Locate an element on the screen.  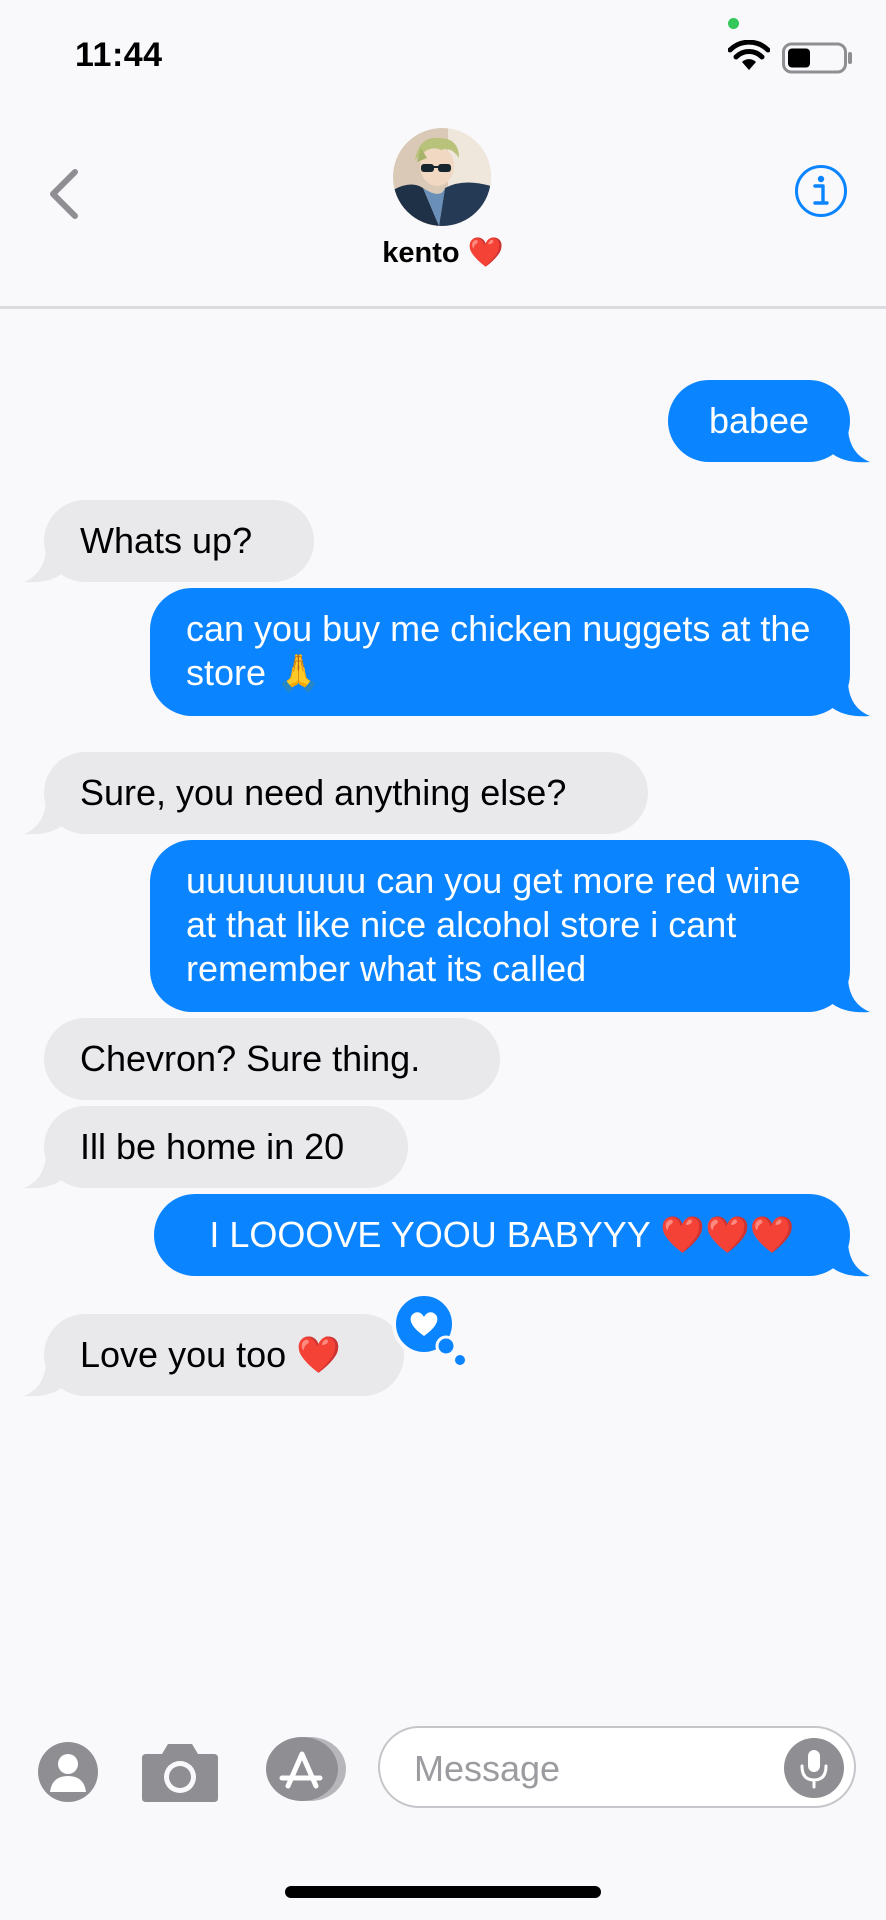
message-bubble-incoming: Chevron? Sure thing. is located at coordinates (272, 1059).